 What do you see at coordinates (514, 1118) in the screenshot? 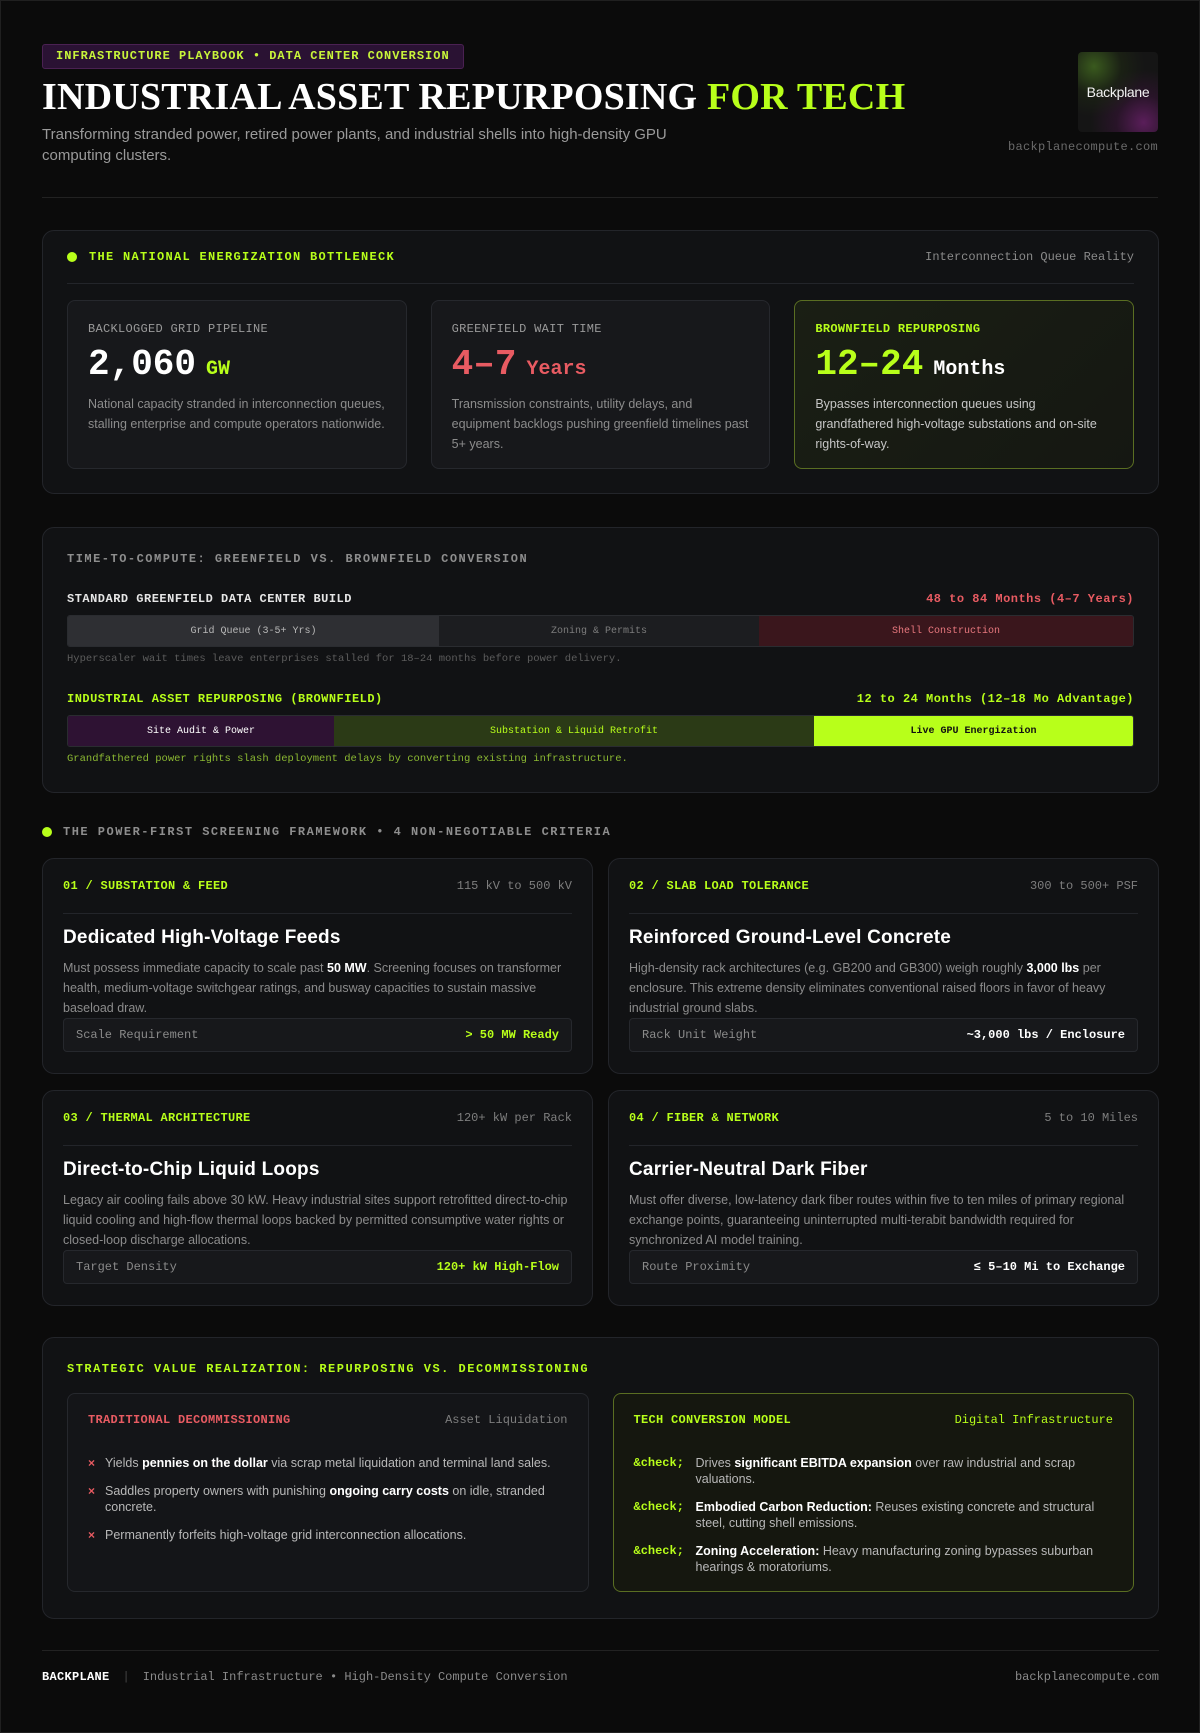
I see `criterion-spec: 120+ kW per Rack` at bounding box center [514, 1118].